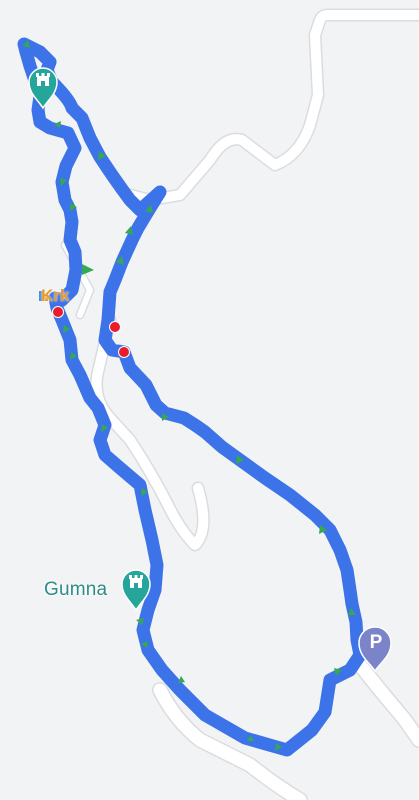 The height and width of the screenshot is (800, 419). I want to click on turn-marker, so click(88, 269).